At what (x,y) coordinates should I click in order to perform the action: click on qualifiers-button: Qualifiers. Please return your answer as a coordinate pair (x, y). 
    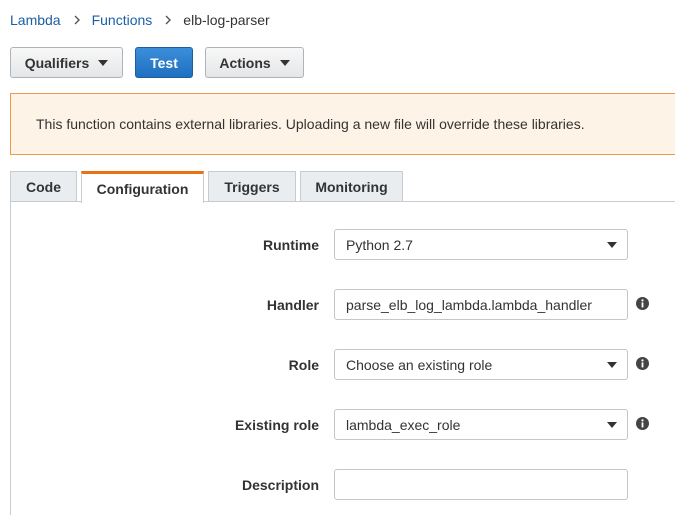
    Looking at the image, I should click on (66, 62).